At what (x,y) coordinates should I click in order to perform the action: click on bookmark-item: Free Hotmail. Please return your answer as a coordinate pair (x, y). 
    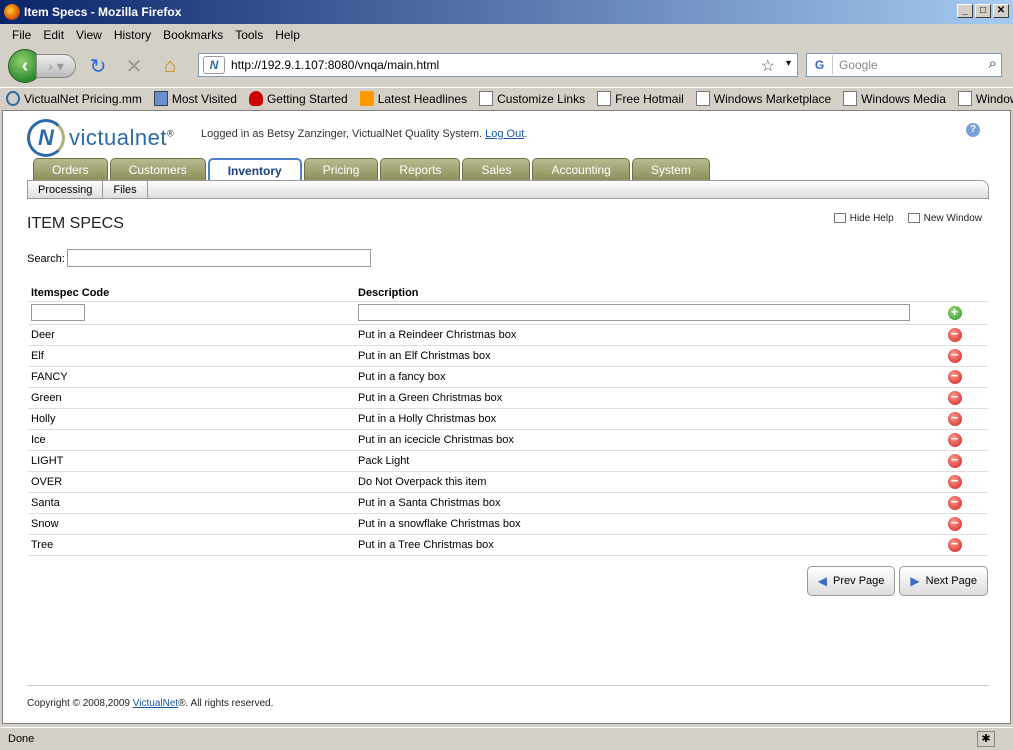
    Looking at the image, I should click on (640, 98).